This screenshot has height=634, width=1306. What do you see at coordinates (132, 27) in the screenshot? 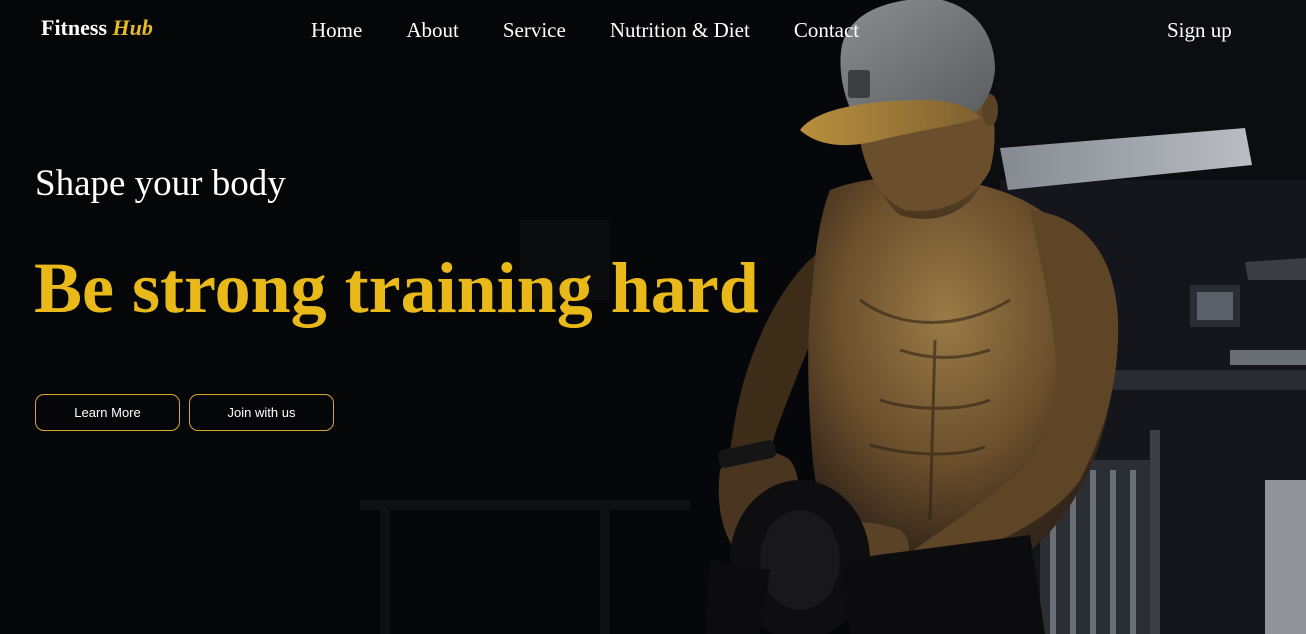
I see `logo-accent-text: Hub` at bounding box center [132, 27].